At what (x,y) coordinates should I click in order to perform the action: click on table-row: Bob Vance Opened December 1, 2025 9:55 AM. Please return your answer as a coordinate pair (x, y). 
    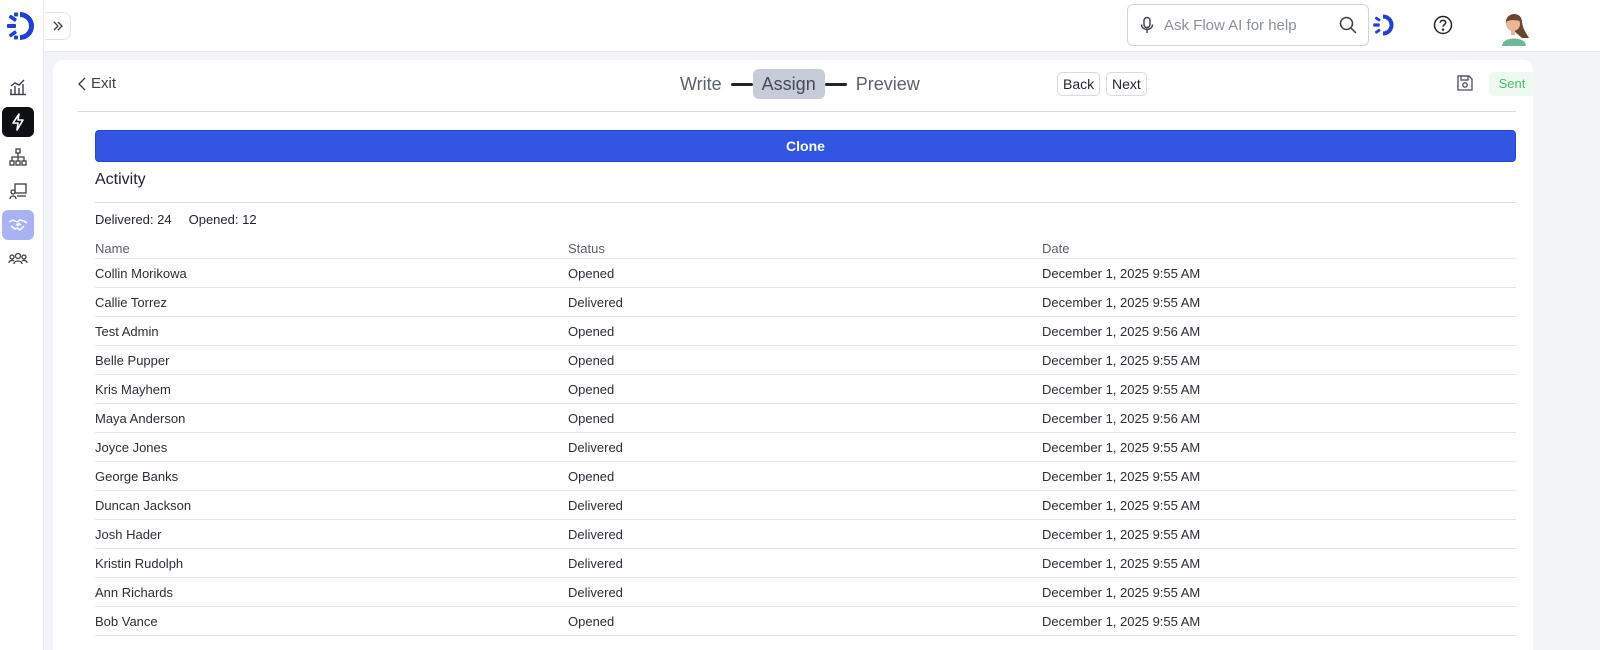
    Looking at the image, I should click on (805, 621).